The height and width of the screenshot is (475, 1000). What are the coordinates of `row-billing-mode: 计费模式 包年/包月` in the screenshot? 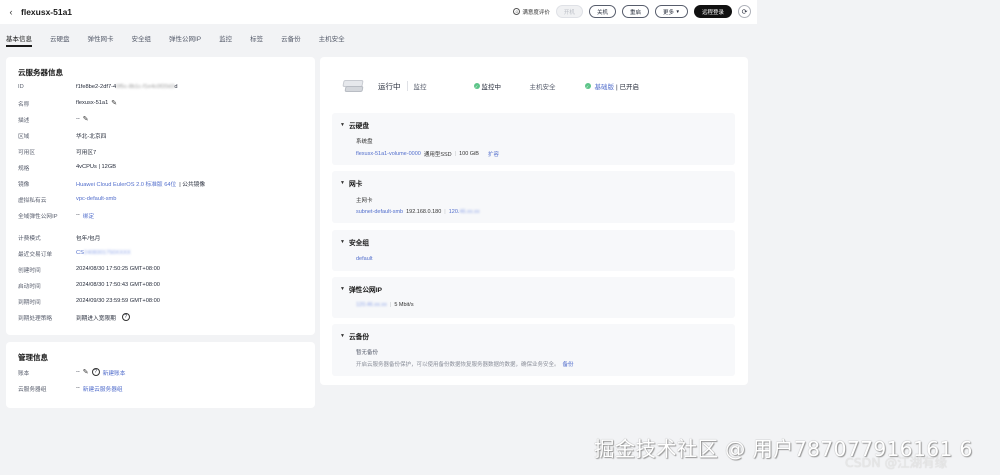 It's located at (59, 238).